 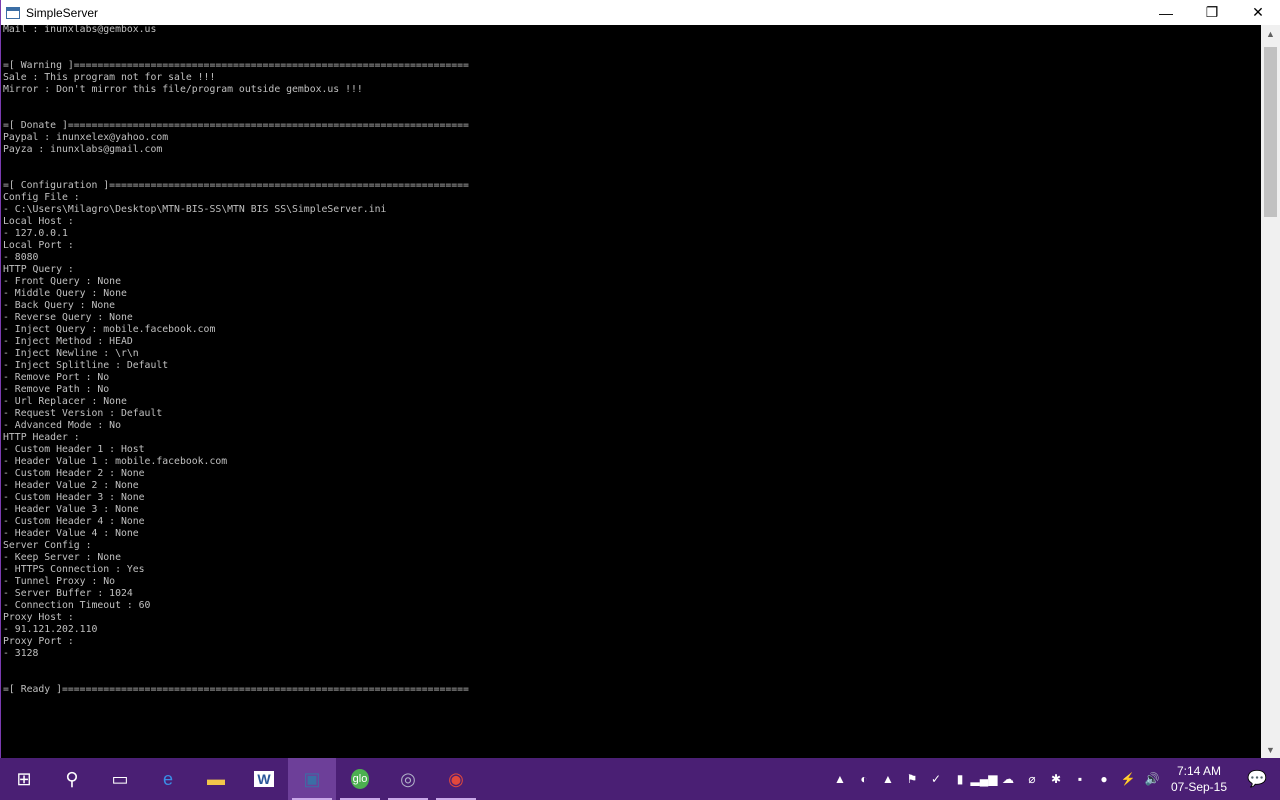 I want to click on start-glyph: ⊞, so click(x=24, y=778).